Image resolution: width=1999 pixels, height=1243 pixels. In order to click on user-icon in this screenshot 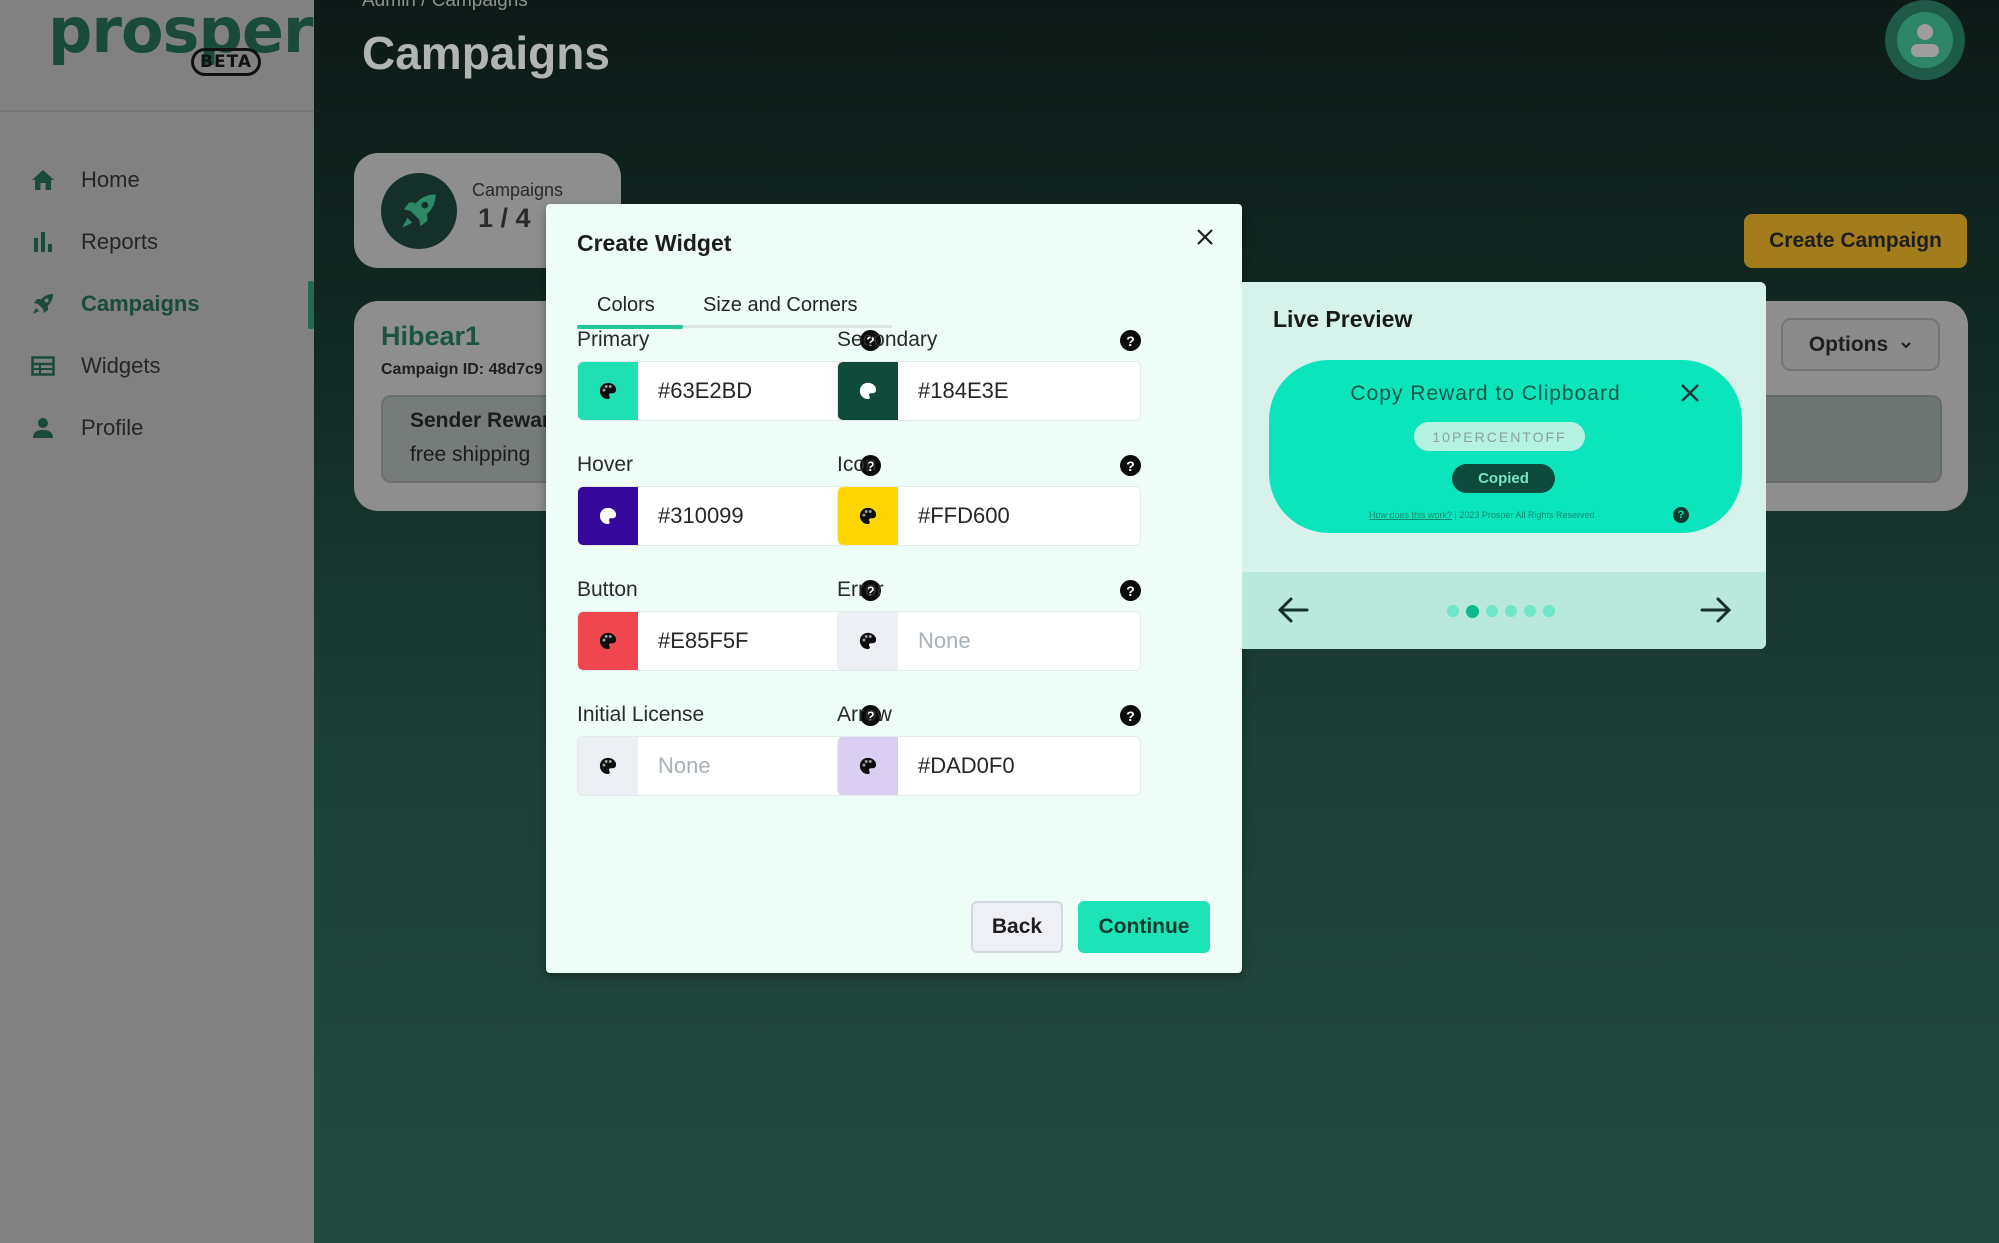, I will do `click(1925, 40)`.